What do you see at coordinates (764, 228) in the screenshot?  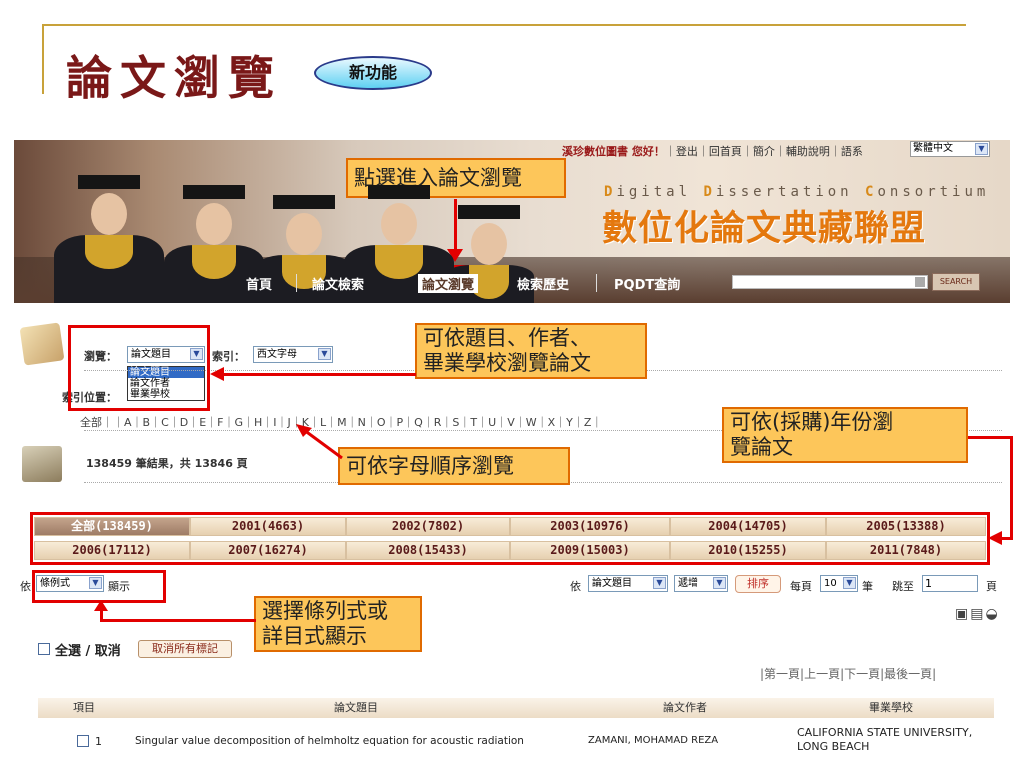 I see `site-title-chinese: 數位化論文典藏聯盟` at bounding box center [764, 228].